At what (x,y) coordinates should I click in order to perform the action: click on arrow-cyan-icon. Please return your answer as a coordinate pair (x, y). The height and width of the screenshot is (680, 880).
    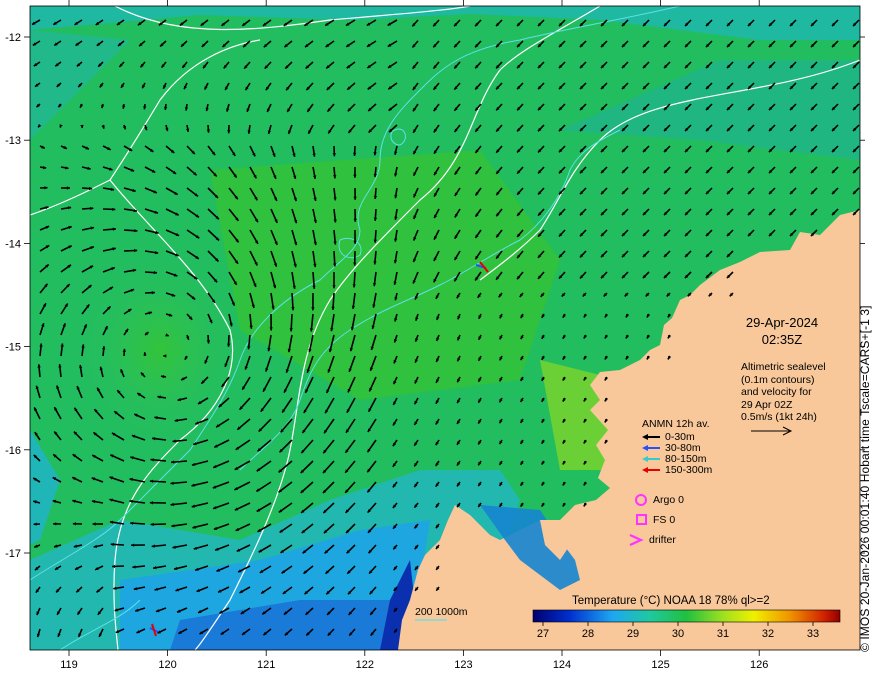
    Looking at the image, I should click on (651, 459).